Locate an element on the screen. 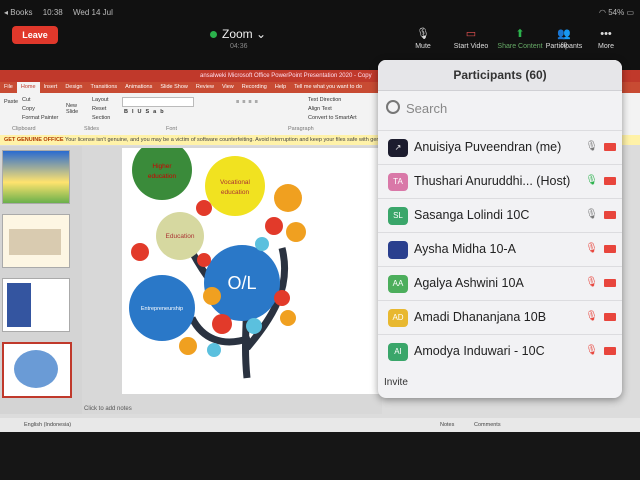 This screenshot has width=640, height=480. format-painter-button: Format Painter is located at coordinates (40, 118).